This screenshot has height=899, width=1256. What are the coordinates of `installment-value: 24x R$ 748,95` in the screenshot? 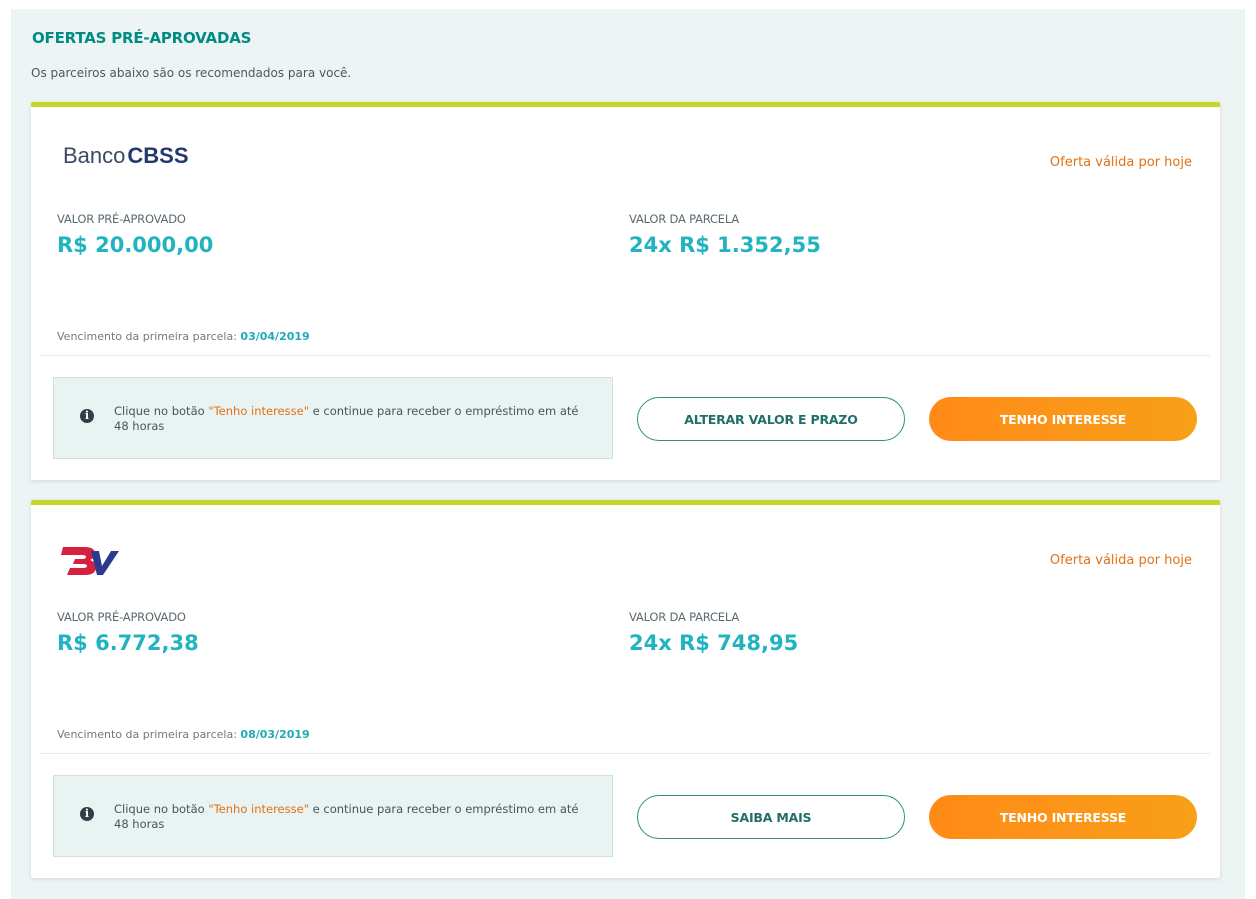 It's located at (714, 643).